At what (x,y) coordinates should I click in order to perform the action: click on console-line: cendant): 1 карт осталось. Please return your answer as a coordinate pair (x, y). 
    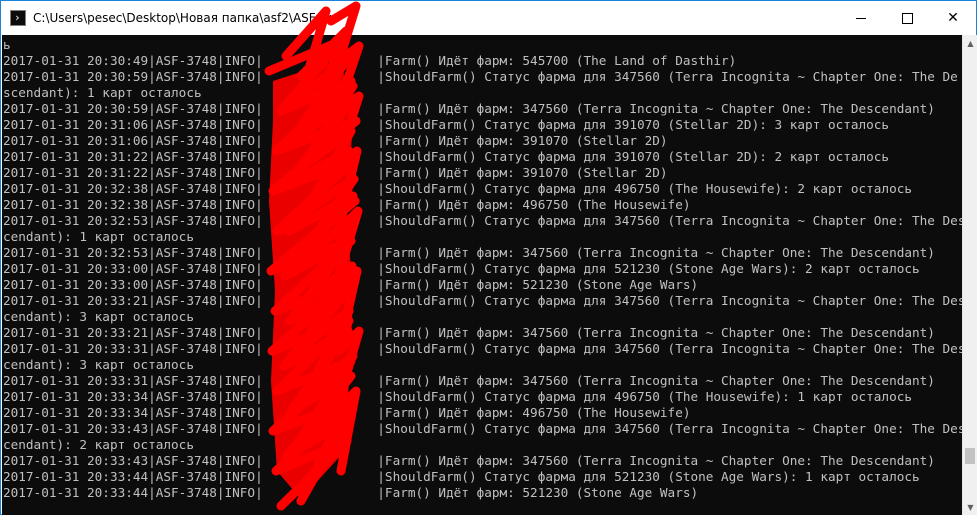
    Looking at the image, I should click on (98, 236).